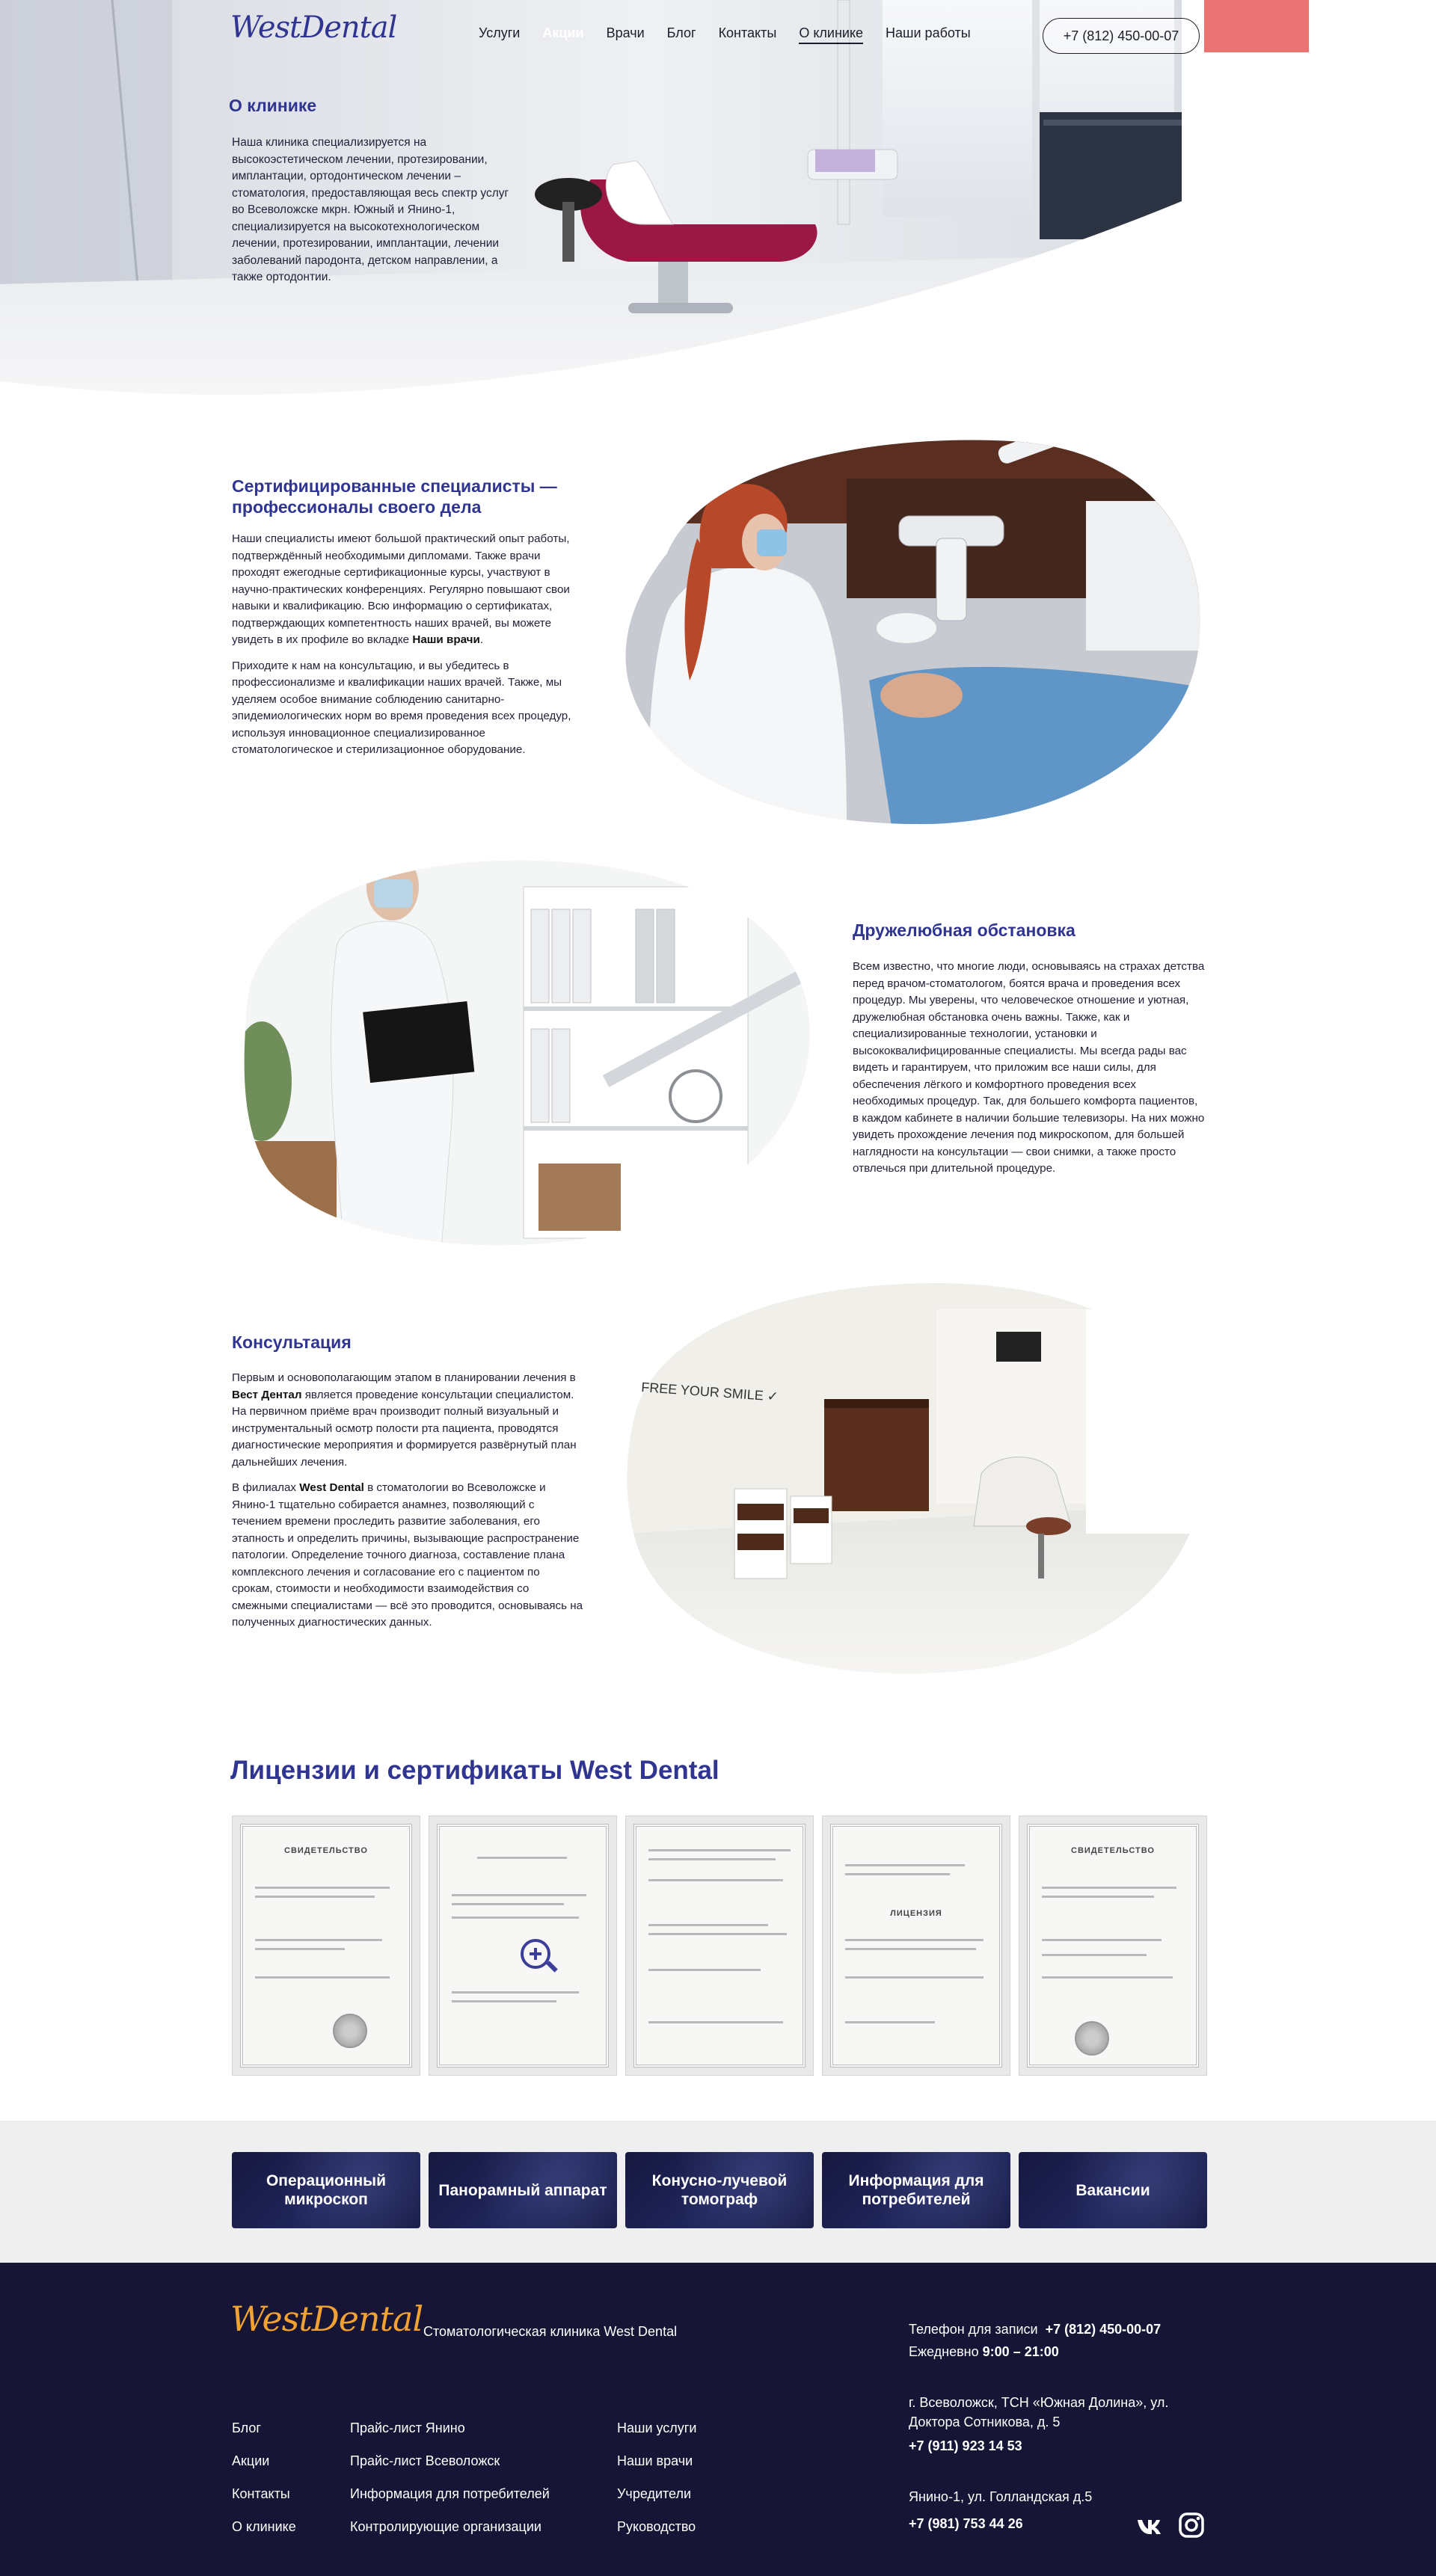 The image size is (1436, 2576). Describe the element at coordinates (928, 34) in the screenshot. I see `nav-works: Наши работы` at that location.